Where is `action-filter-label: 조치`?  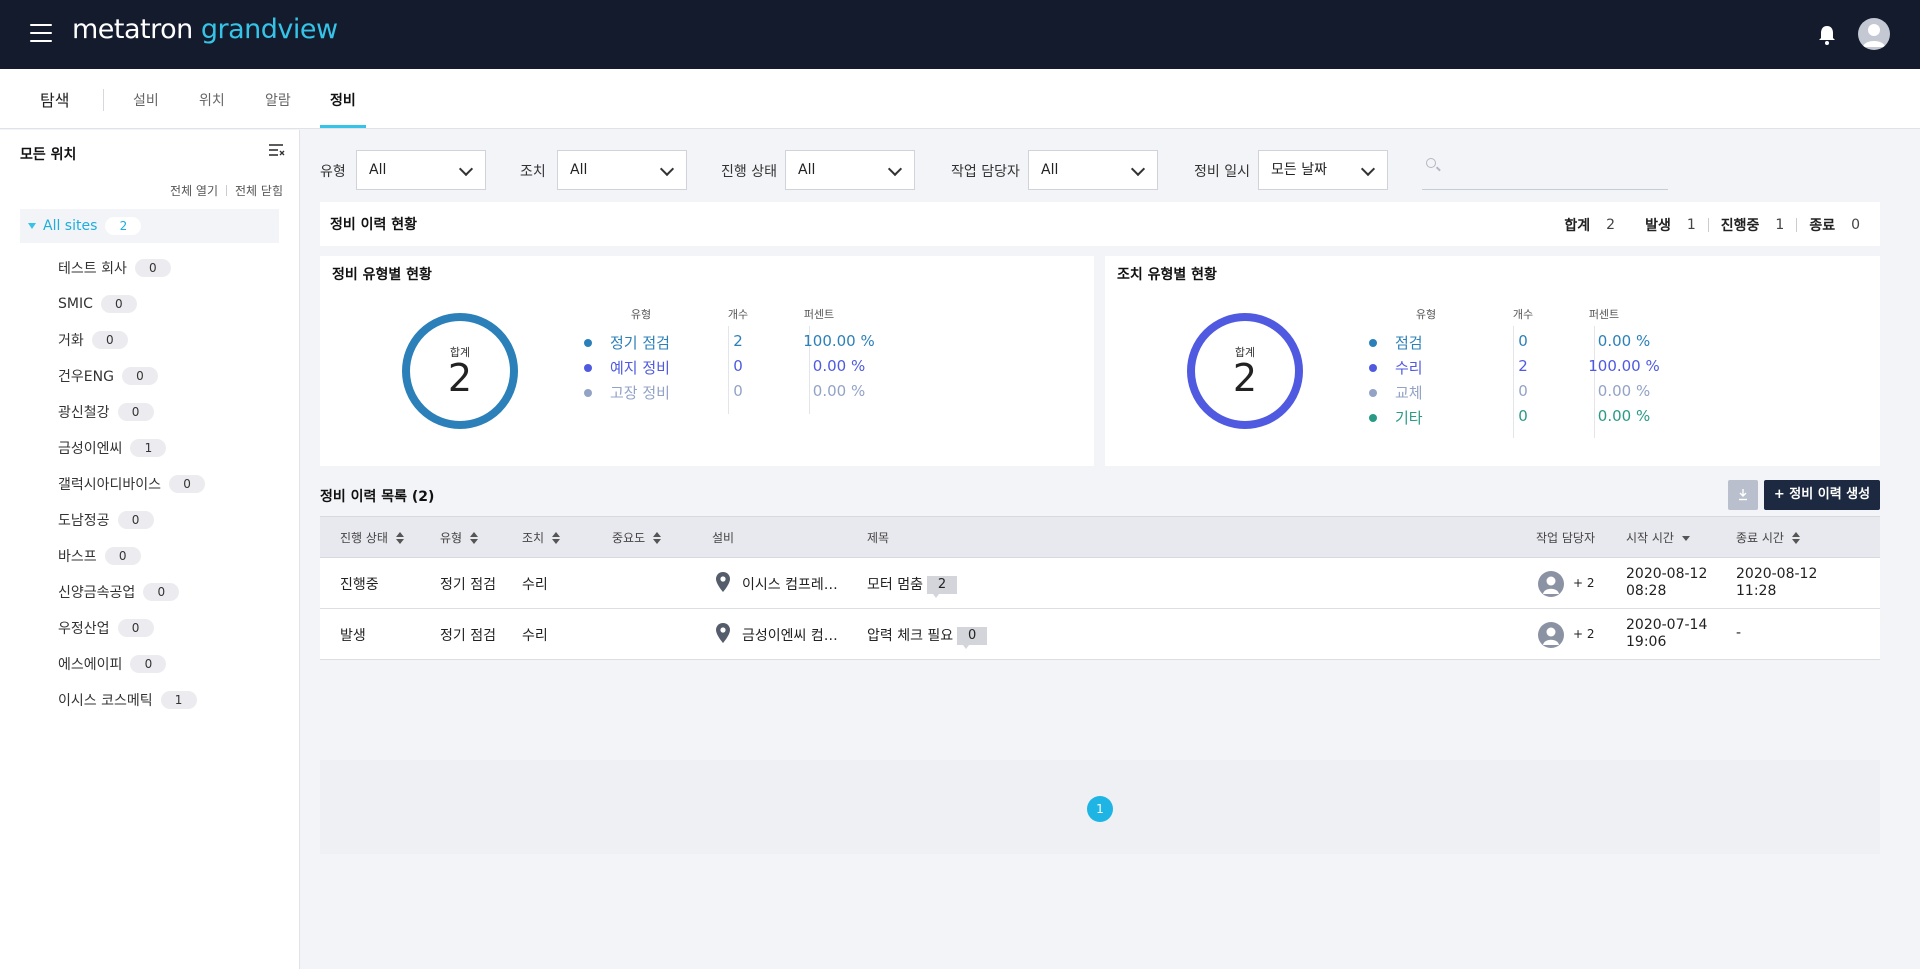
action-filter-label: 조치 is located at coordinates (533, 172).